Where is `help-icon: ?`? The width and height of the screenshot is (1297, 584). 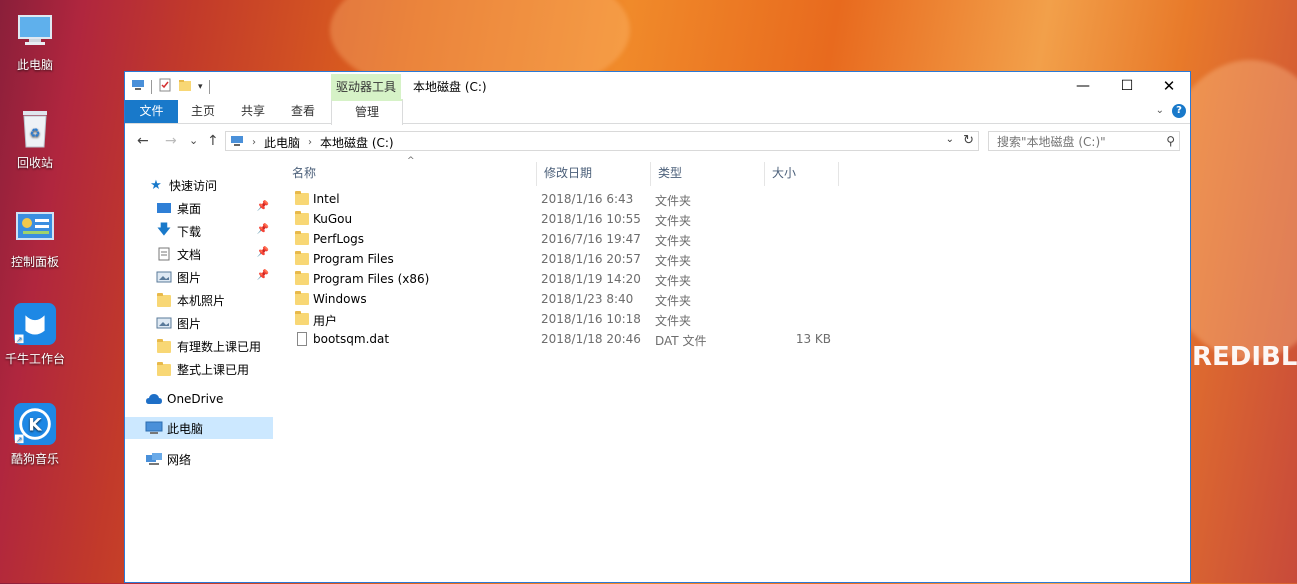
help-icon: ? is located at coordinates (1179, 111).